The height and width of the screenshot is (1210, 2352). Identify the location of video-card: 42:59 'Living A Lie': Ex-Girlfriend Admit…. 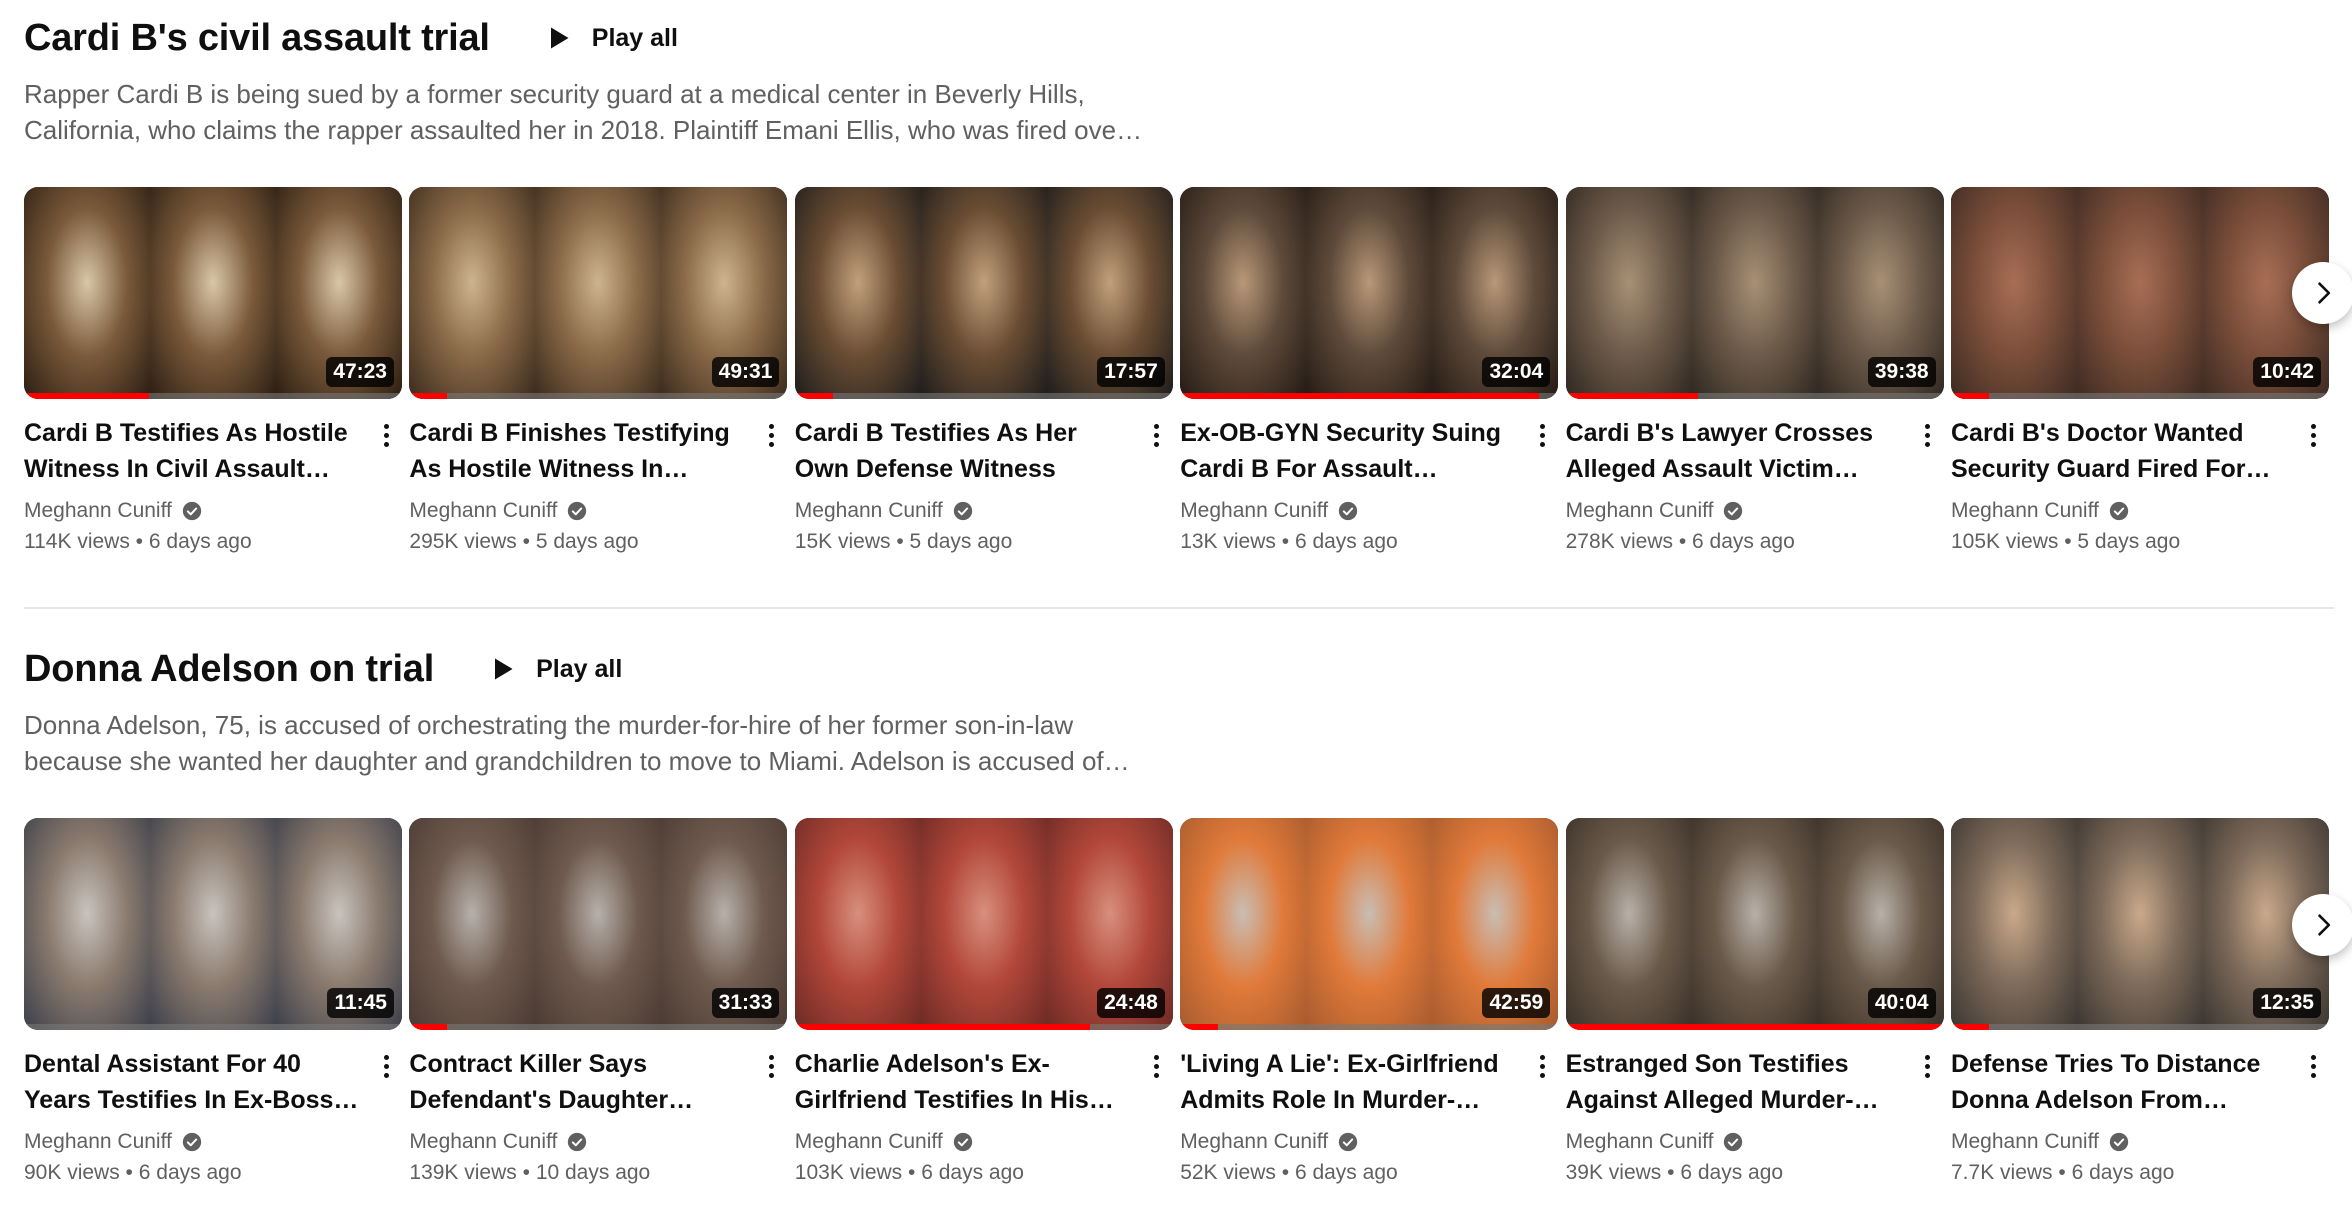
(1369, 1003).